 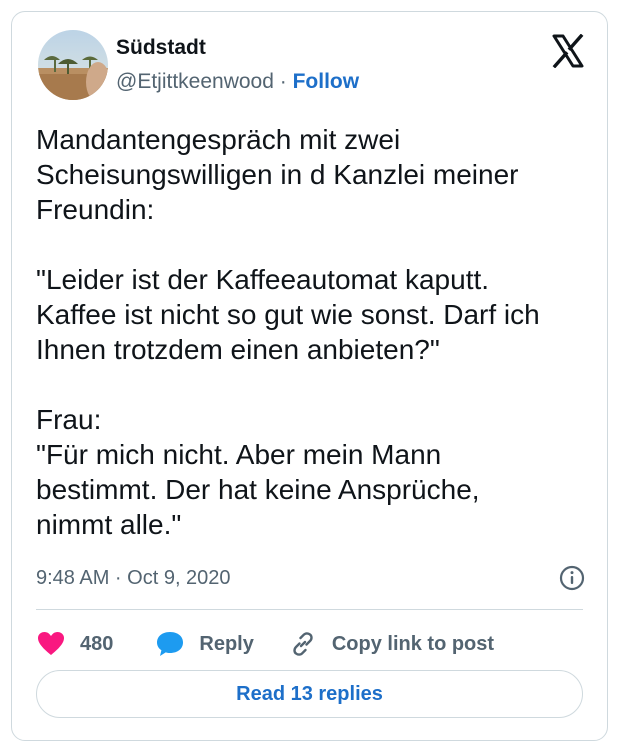 What do you see at coordinates (265, 644) in the screenshot?
I see `action-bar: 480 Reply Copy link to post` at bounding box center [265, 644].